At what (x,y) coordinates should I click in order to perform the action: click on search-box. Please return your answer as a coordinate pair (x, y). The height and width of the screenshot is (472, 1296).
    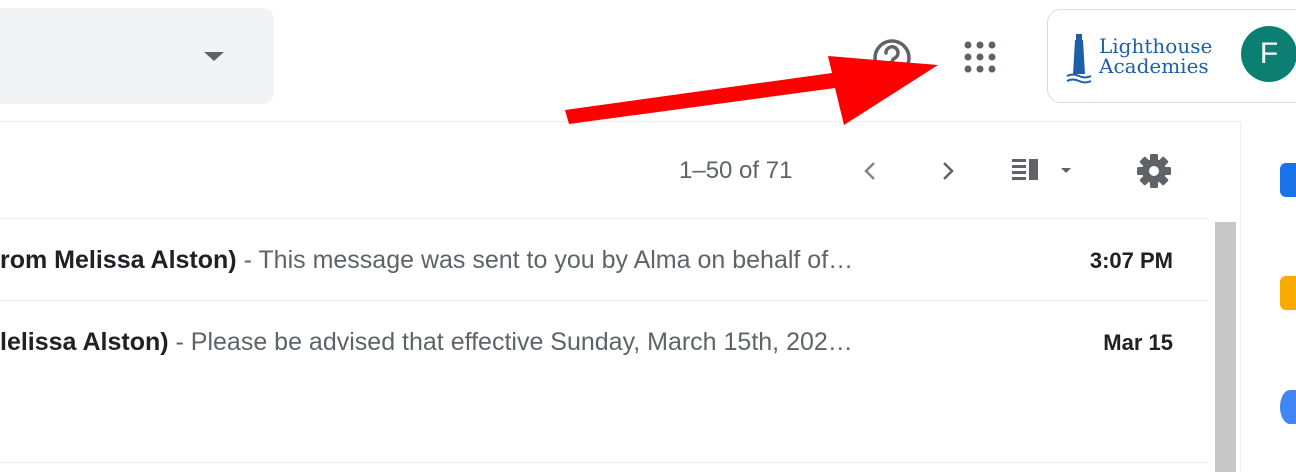
    Looking at the image, I should click on (137, 56).